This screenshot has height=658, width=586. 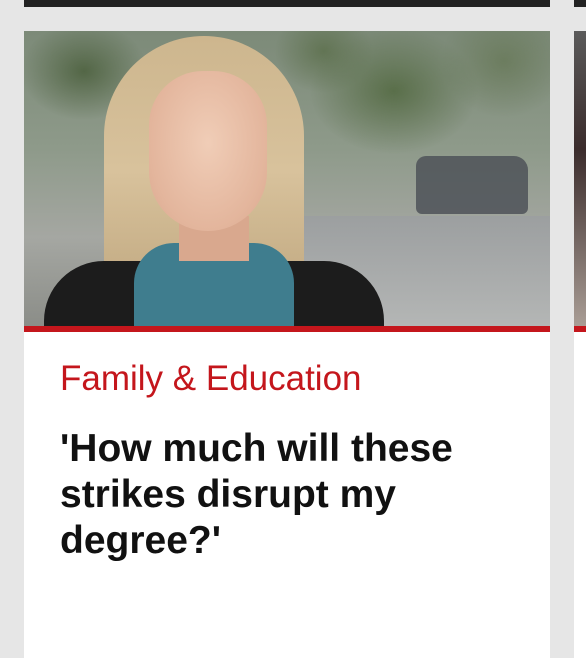 I want to click on face, so click(x=208, y=151).